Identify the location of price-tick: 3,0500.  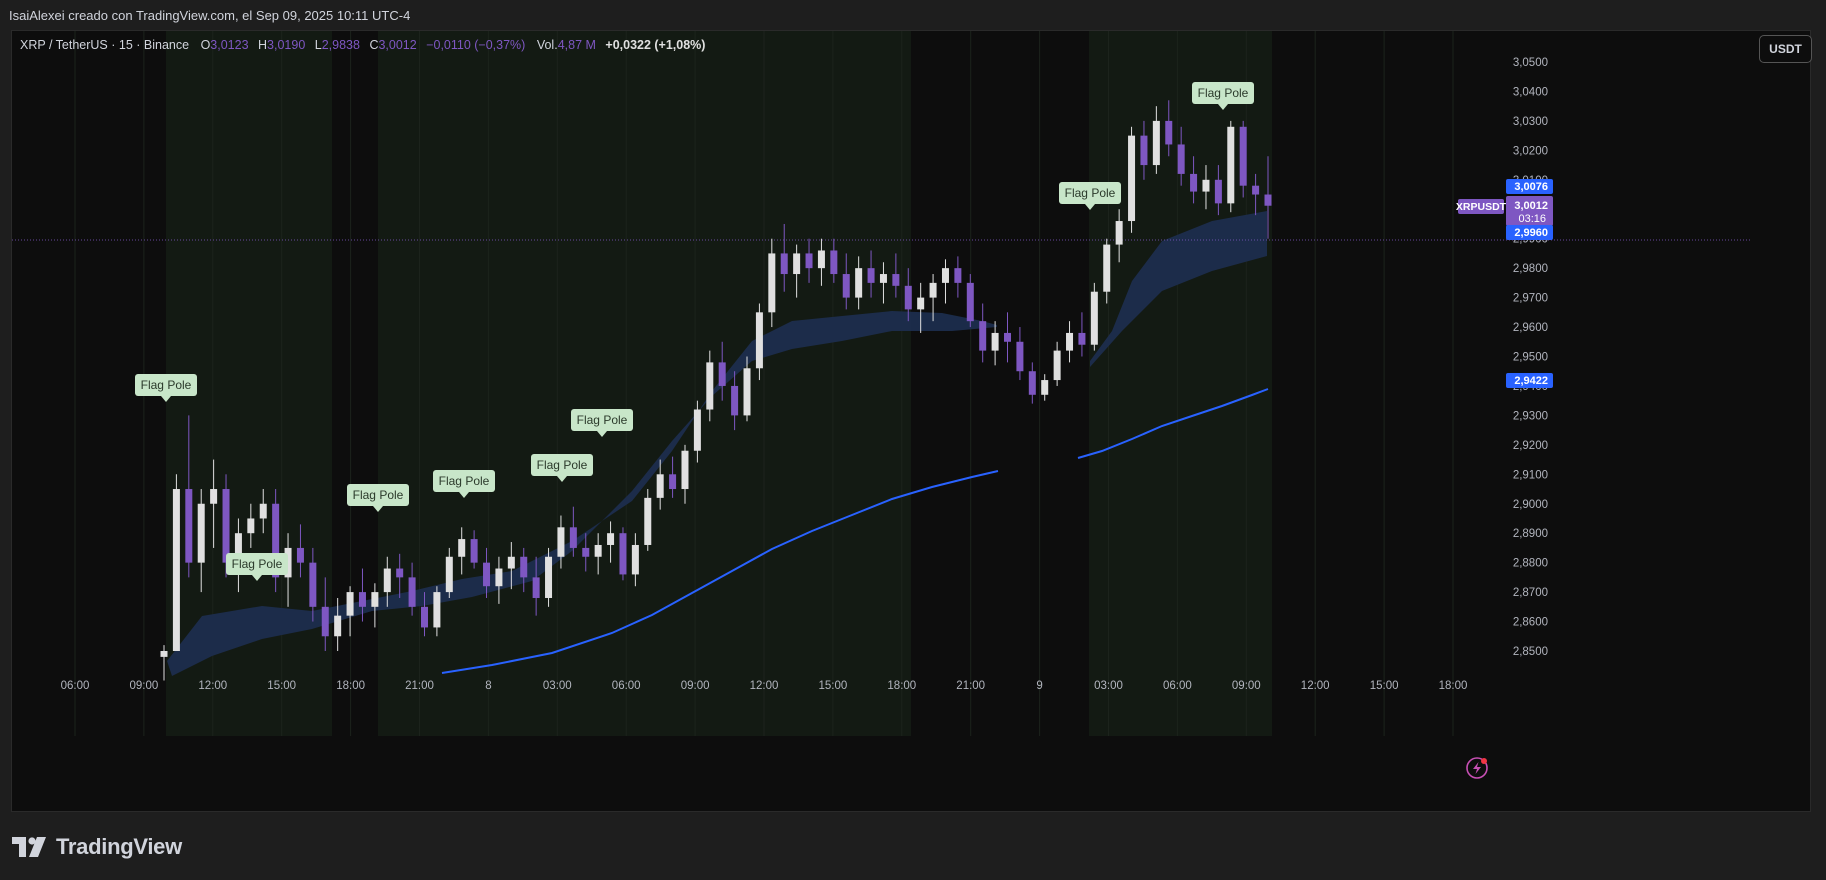
(1530, 63).